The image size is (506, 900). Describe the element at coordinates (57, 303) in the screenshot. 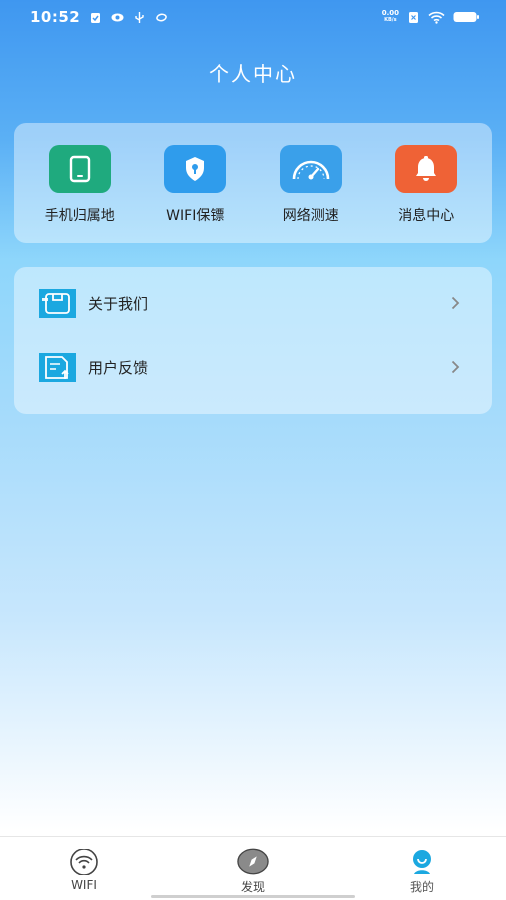

I see `about-icon` at that location.